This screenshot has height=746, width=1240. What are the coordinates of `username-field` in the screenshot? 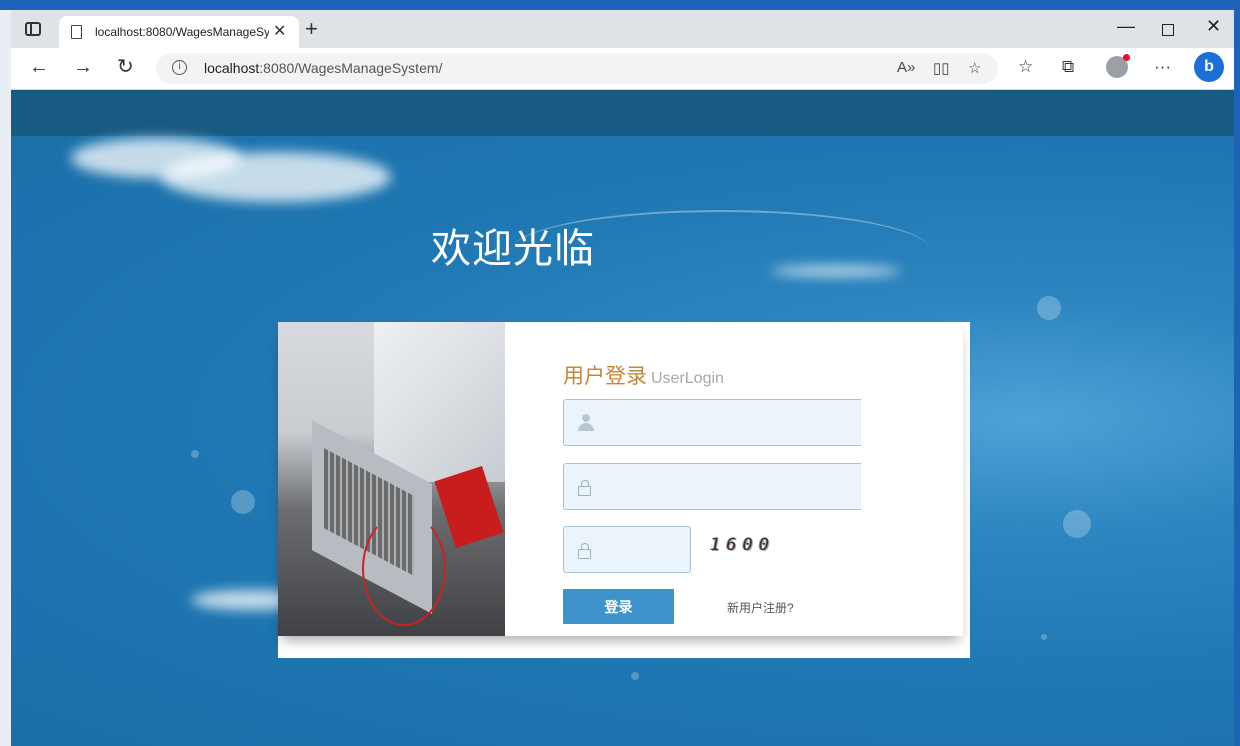 It's located at (712, 423).